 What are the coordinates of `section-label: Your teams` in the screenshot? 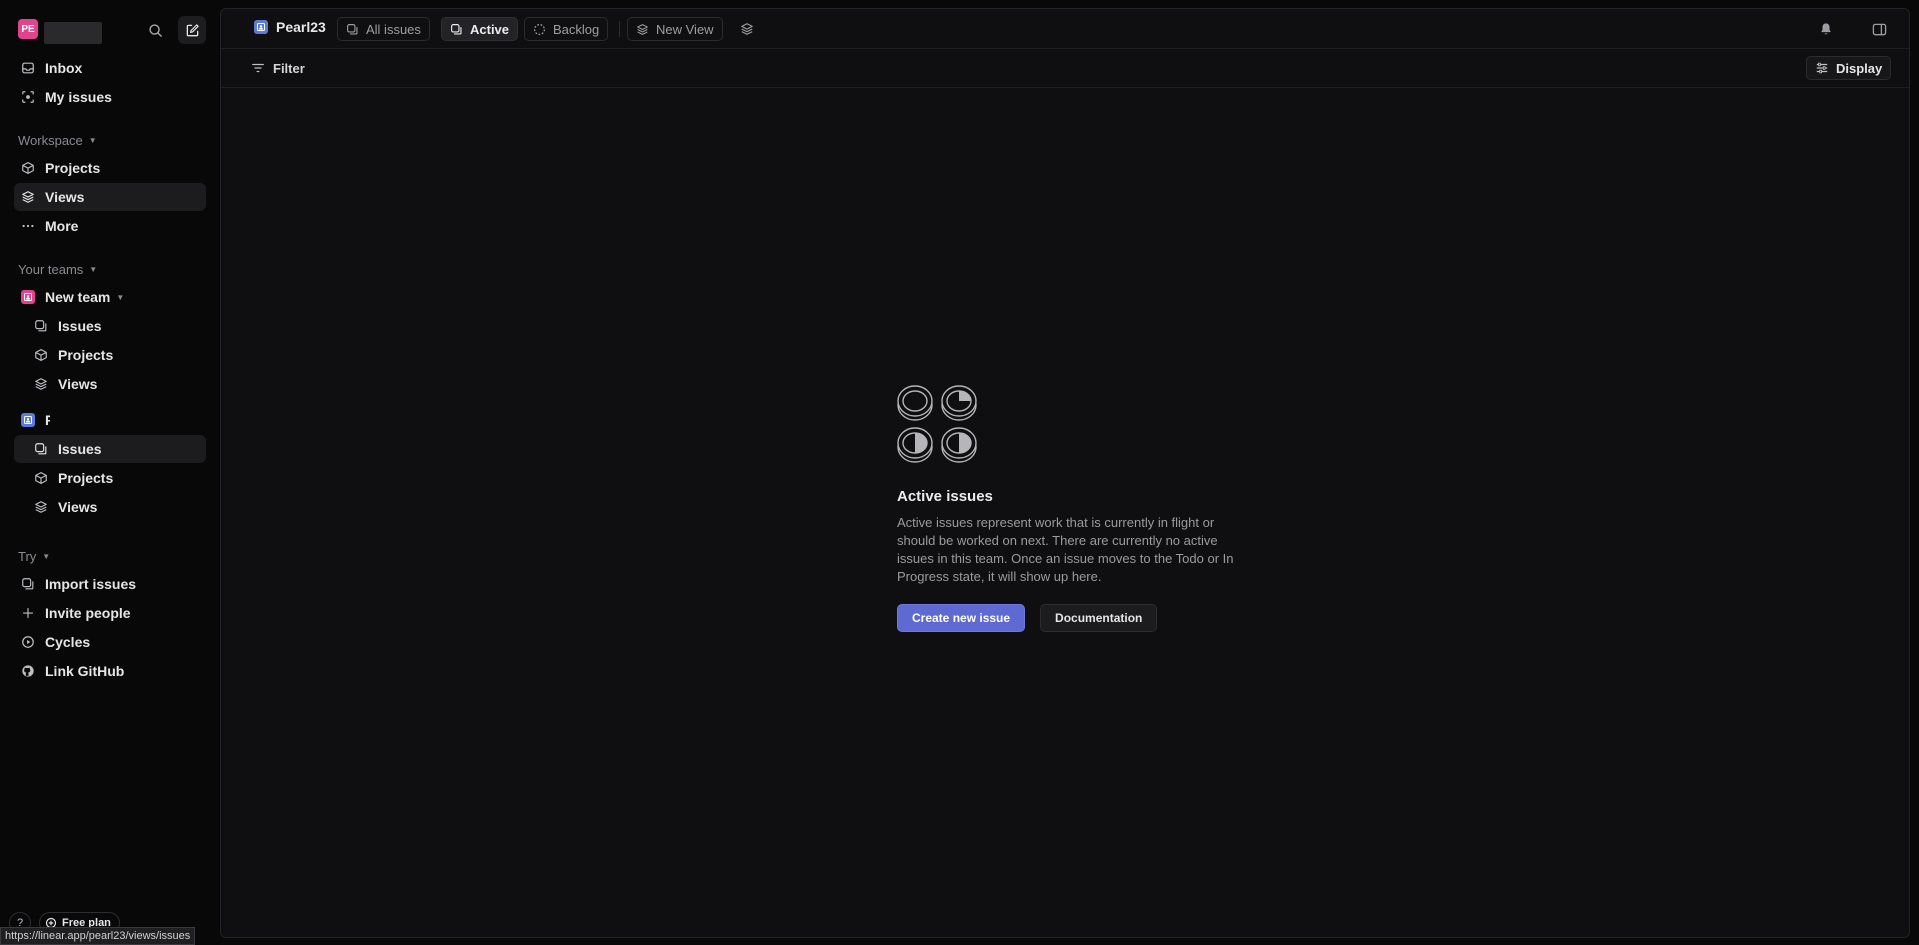 It's located at (51, 269).